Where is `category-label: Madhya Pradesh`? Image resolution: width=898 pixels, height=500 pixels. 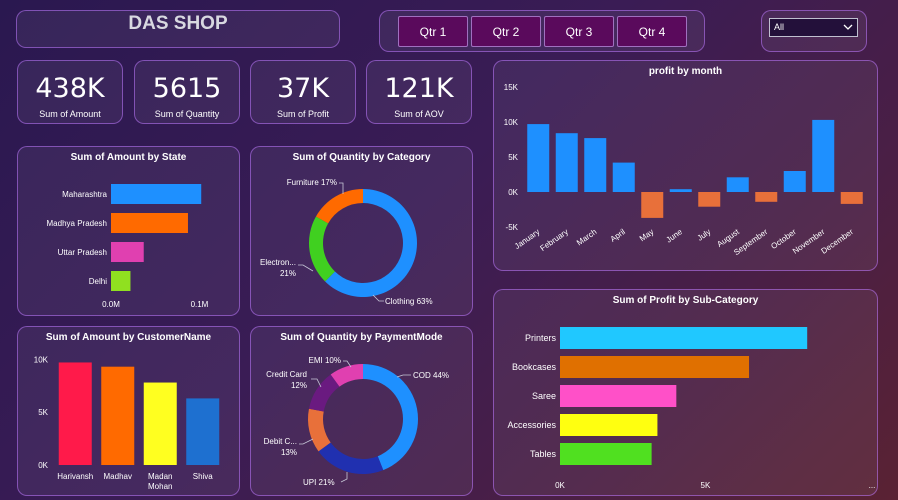 category-label: Madhya Pradesh is located at coordinates (77, 223).